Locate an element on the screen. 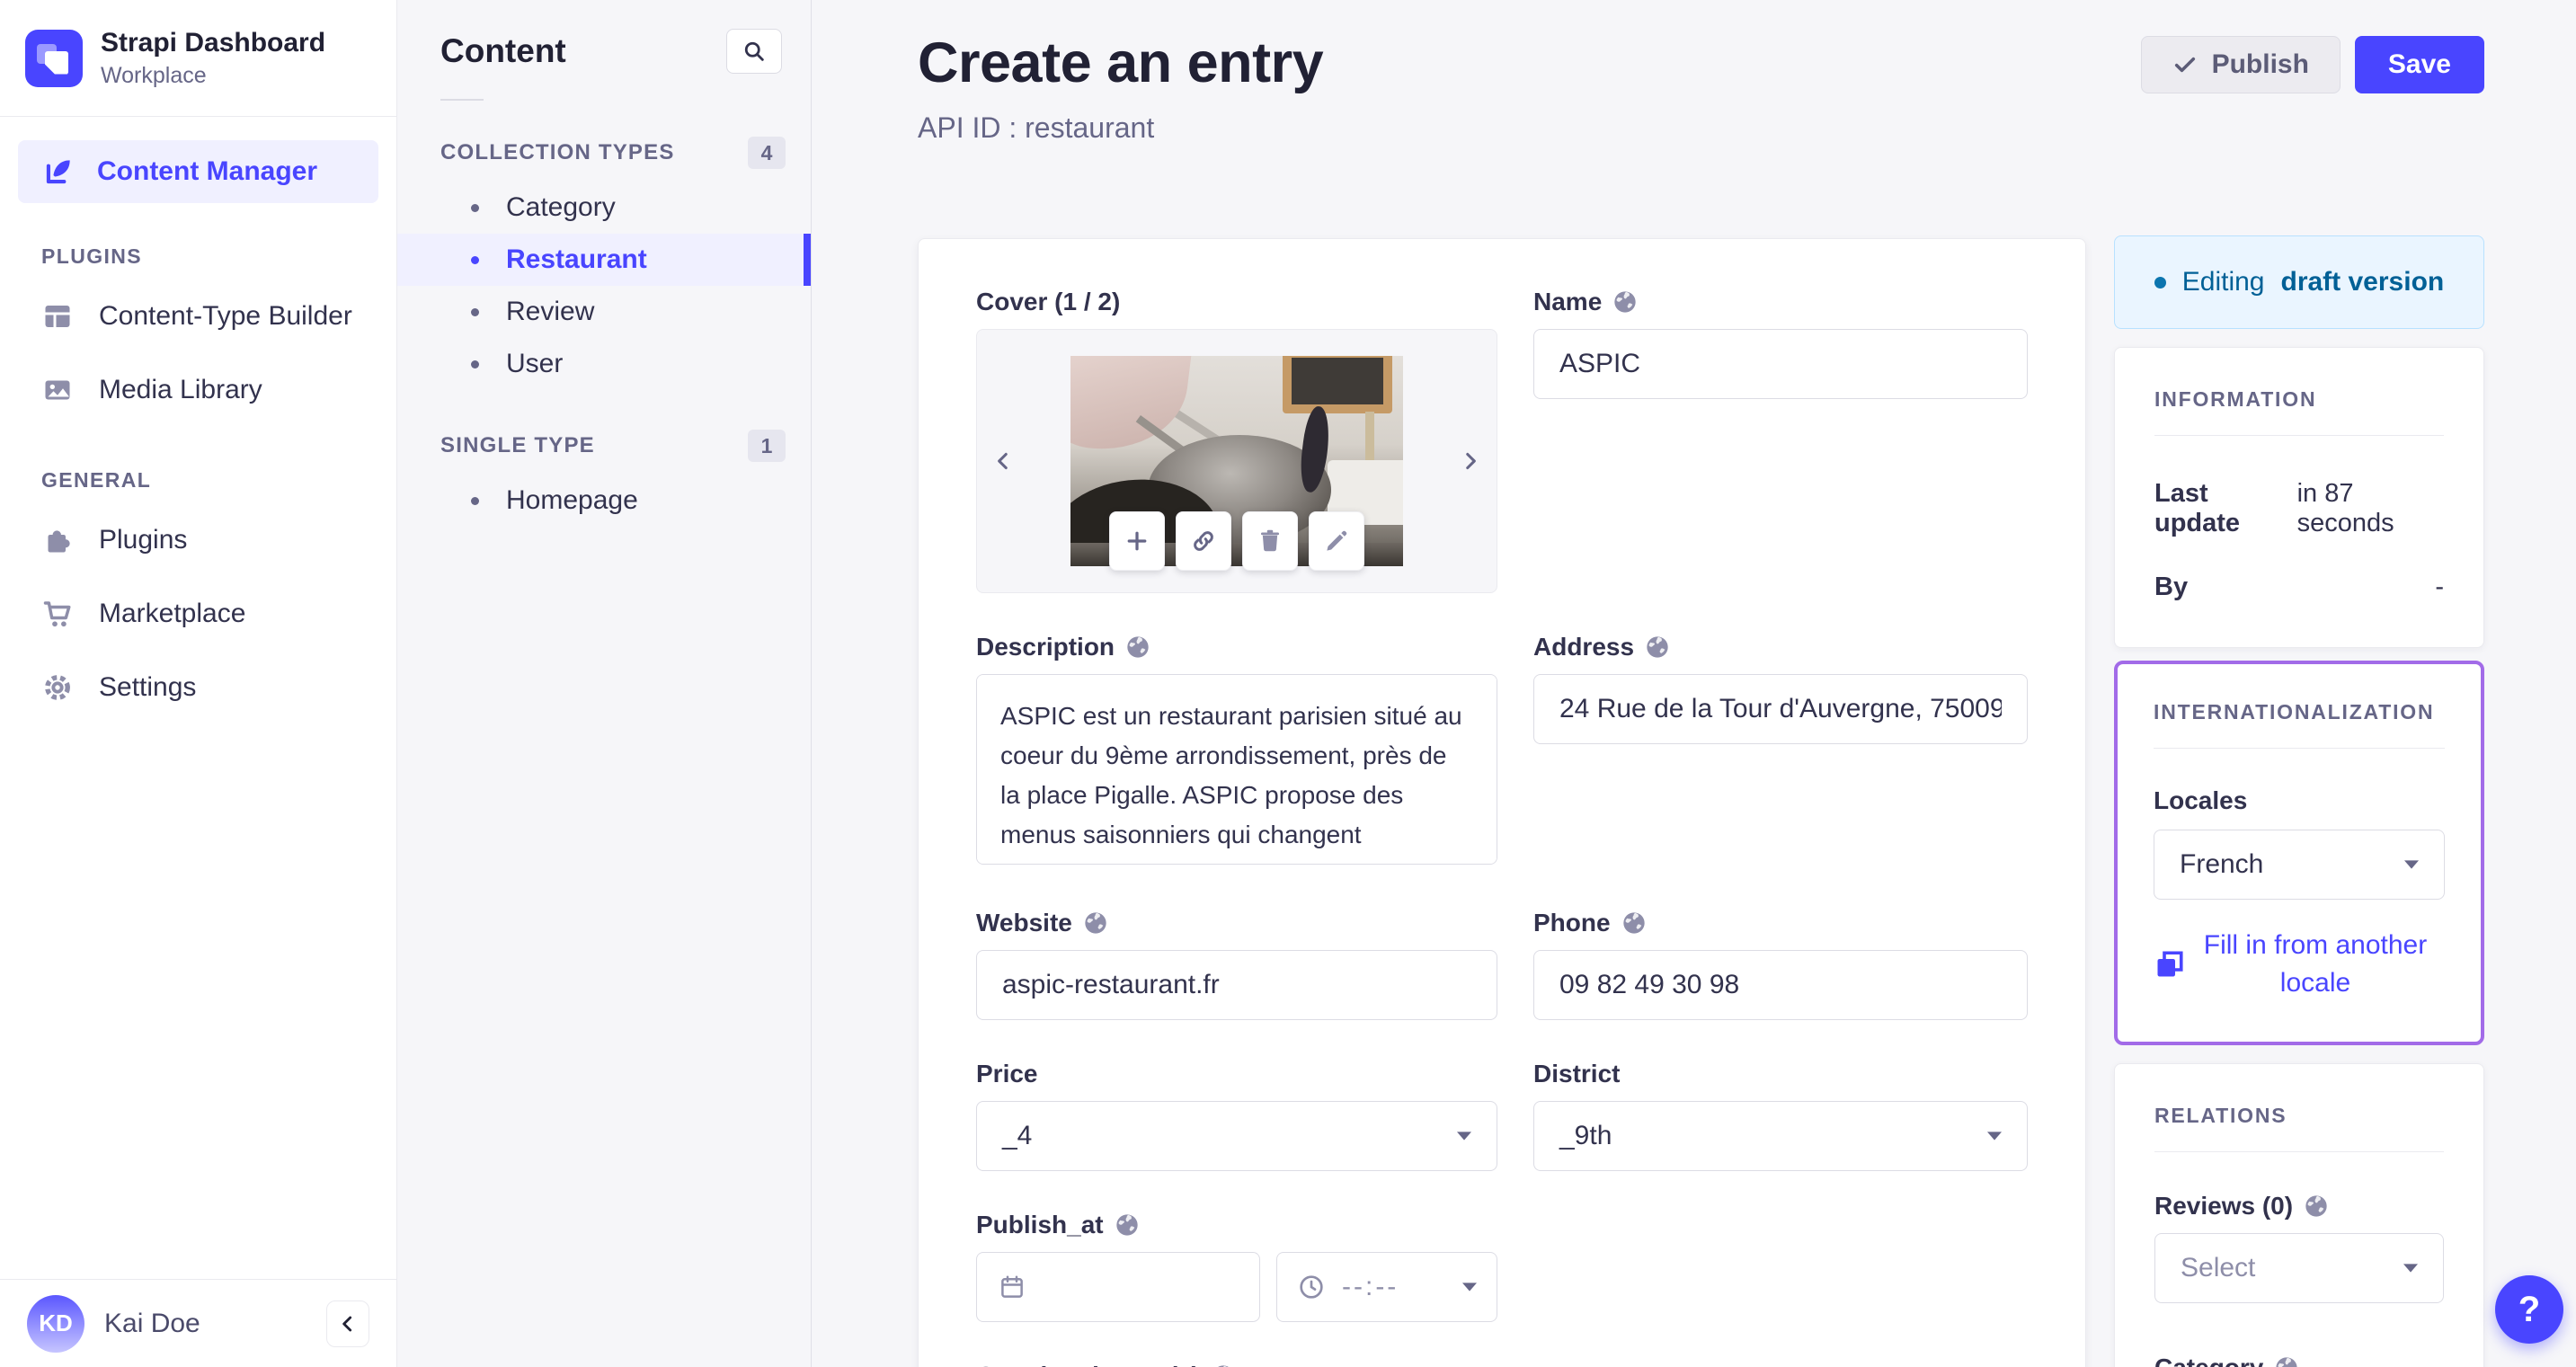 This screenshot has width=2576, height=1367. brand-subtitle: Workplace is located at coordinates (154, 75).